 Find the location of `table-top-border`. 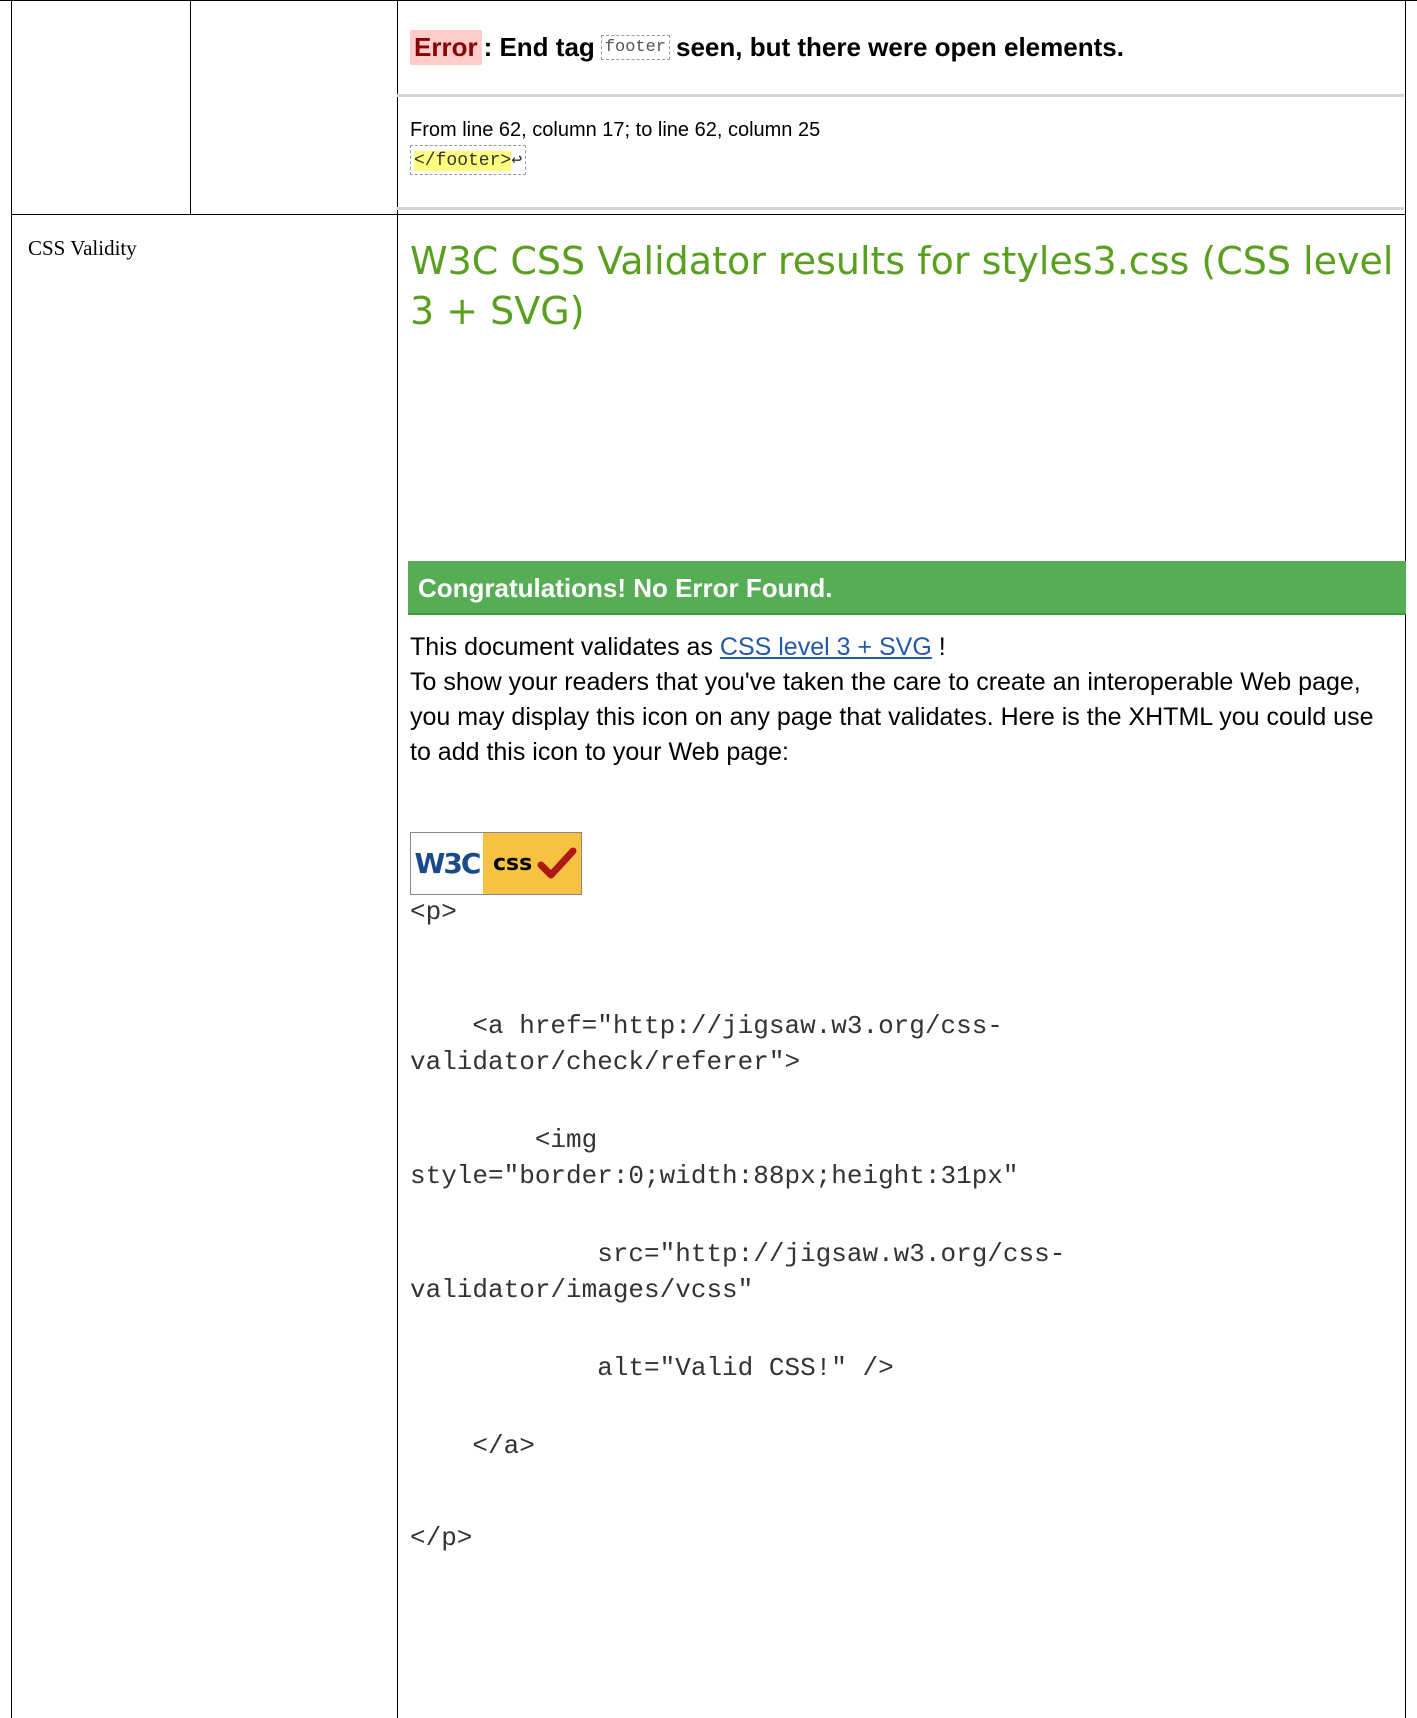

table-top-border is located at coordinates (708, 0).